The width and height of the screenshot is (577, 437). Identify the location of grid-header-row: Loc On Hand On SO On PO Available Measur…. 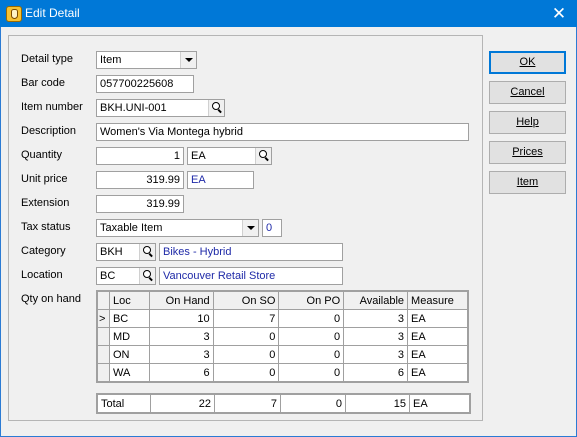
(282, 300).